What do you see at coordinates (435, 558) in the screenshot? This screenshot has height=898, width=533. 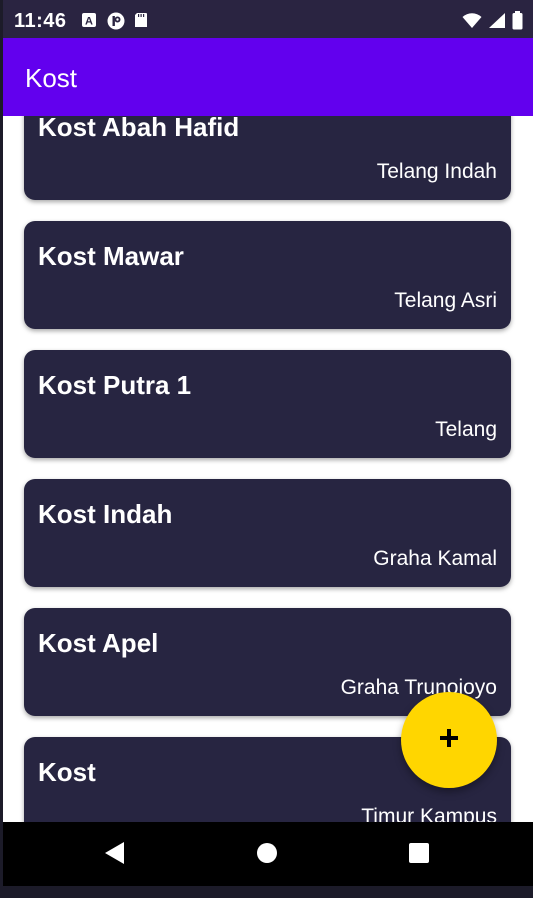 I see `kost-location: Graha Kamal` at bounding box center [435, 558].